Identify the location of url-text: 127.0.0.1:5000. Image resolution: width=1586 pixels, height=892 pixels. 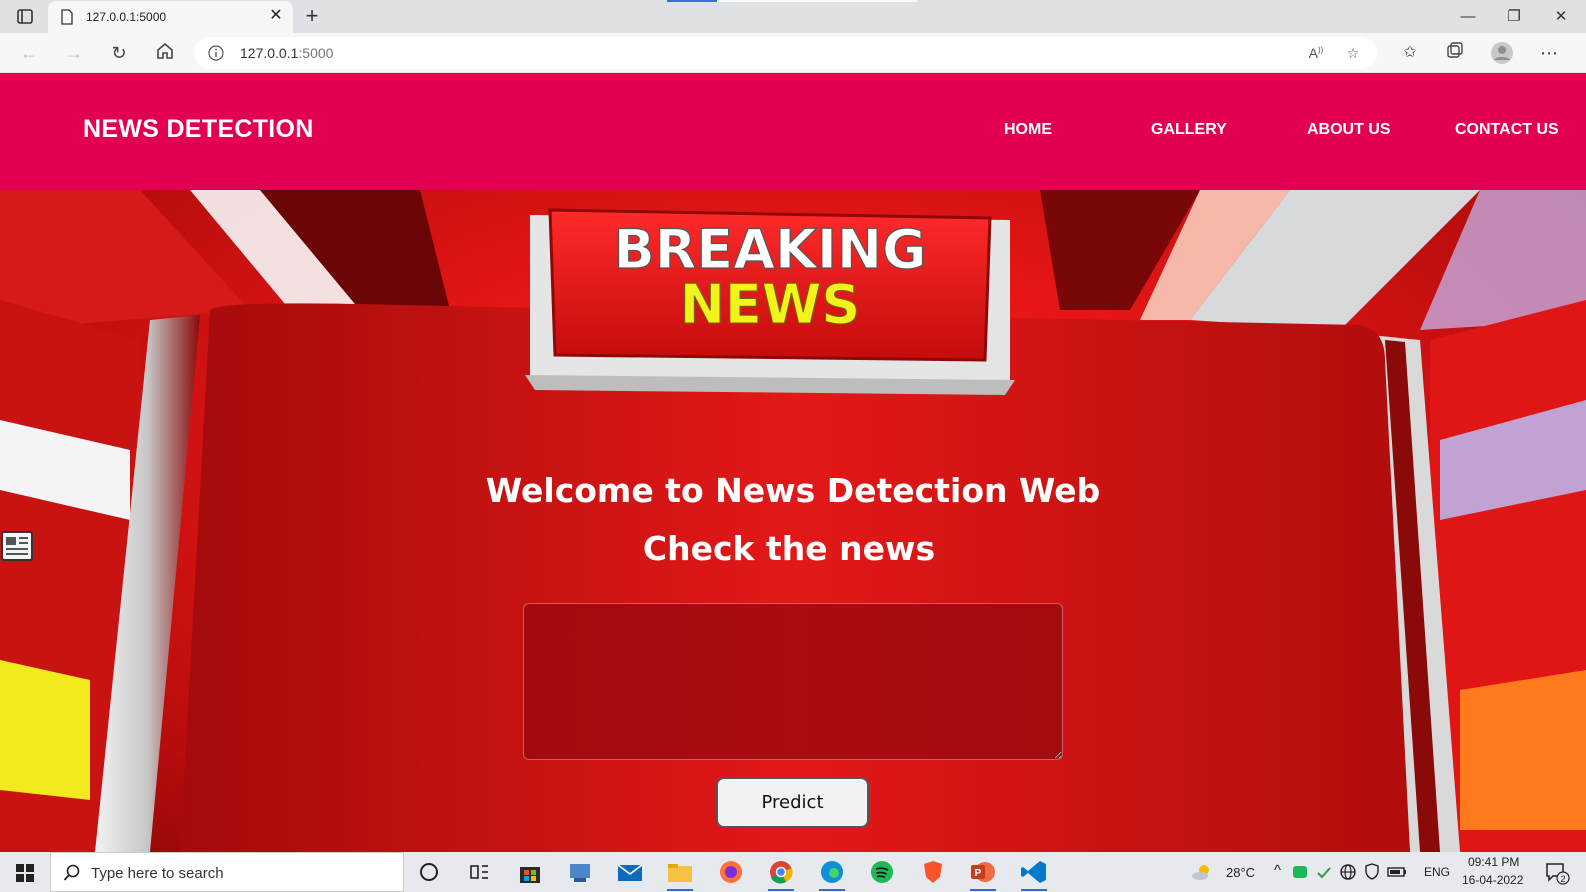
(287, 53).